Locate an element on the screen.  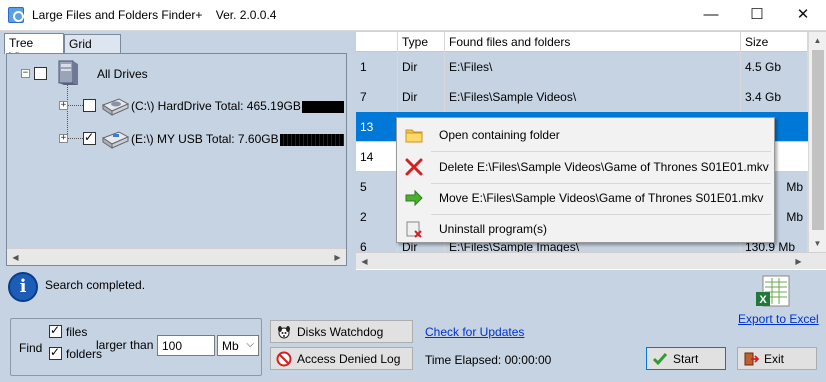
column-header-path: Found files and folders is located at coordinates (593, 42).